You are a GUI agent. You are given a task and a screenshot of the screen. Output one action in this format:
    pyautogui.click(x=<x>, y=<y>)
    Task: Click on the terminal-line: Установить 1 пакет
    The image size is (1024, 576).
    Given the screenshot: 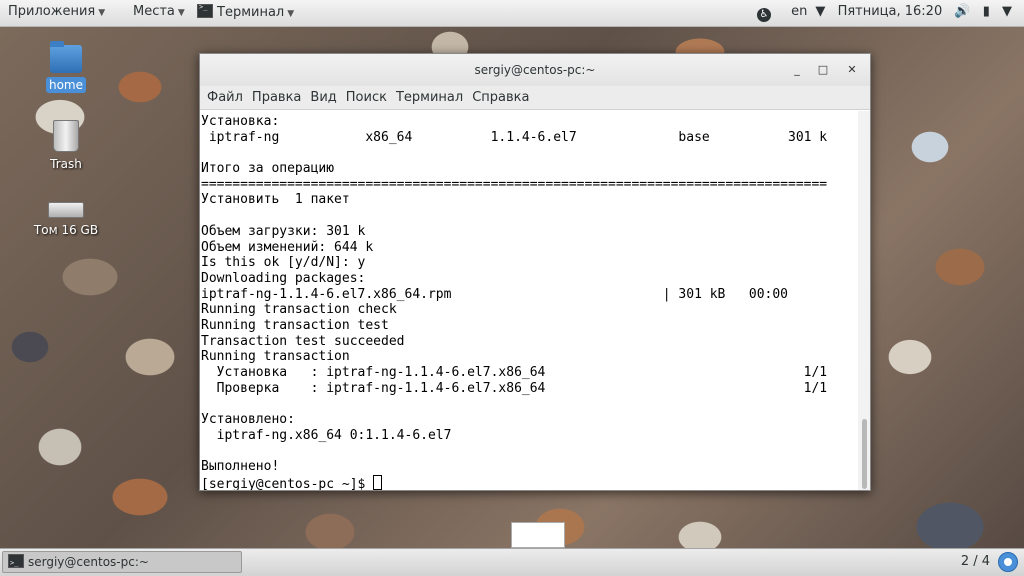 What is the action you would take?
    pyautogui.click(x=275, y=200)
    